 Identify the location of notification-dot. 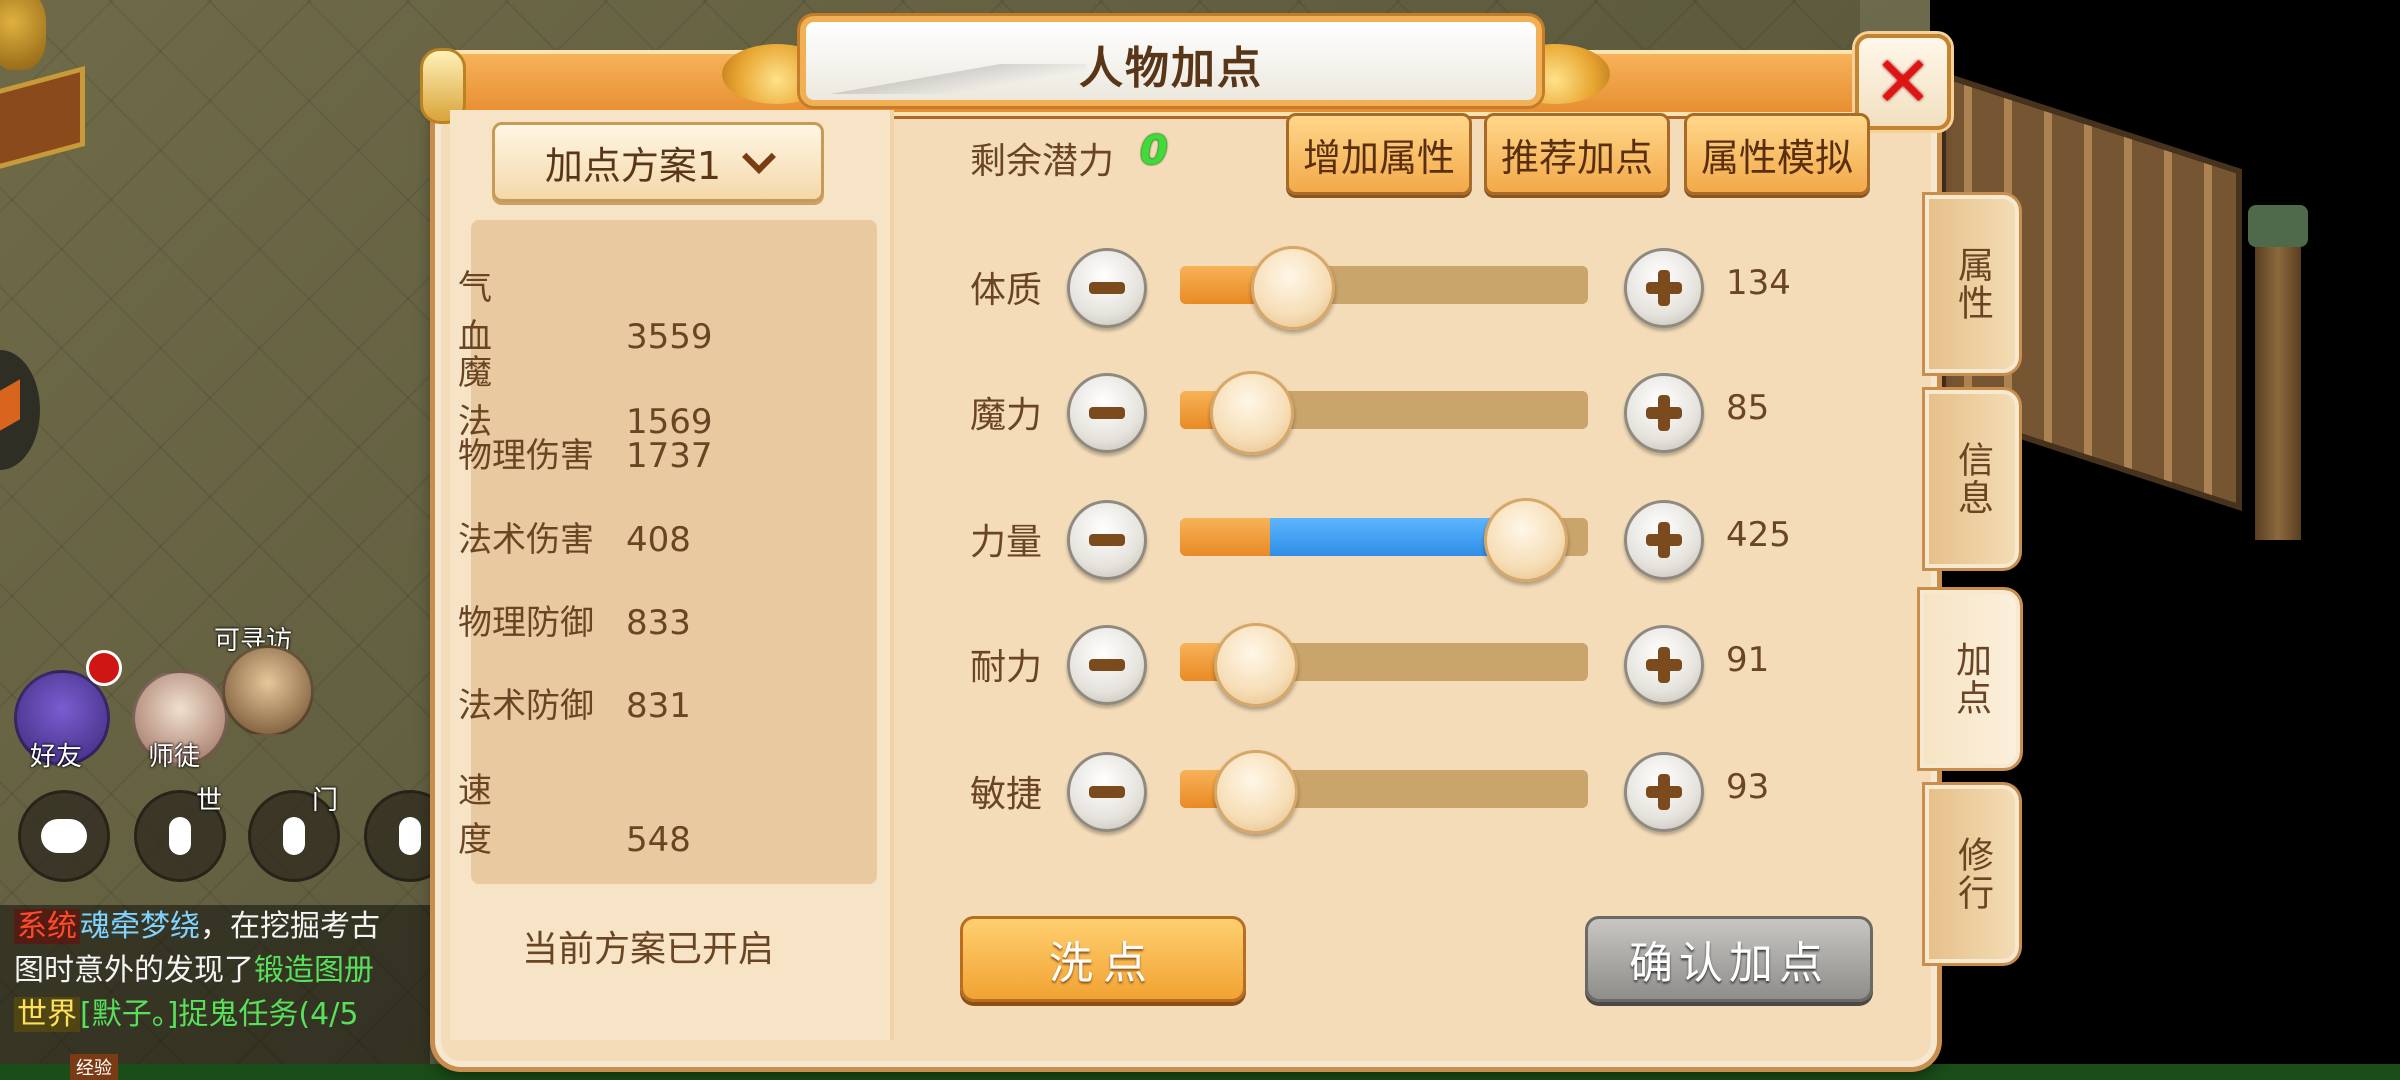
(104, 668).